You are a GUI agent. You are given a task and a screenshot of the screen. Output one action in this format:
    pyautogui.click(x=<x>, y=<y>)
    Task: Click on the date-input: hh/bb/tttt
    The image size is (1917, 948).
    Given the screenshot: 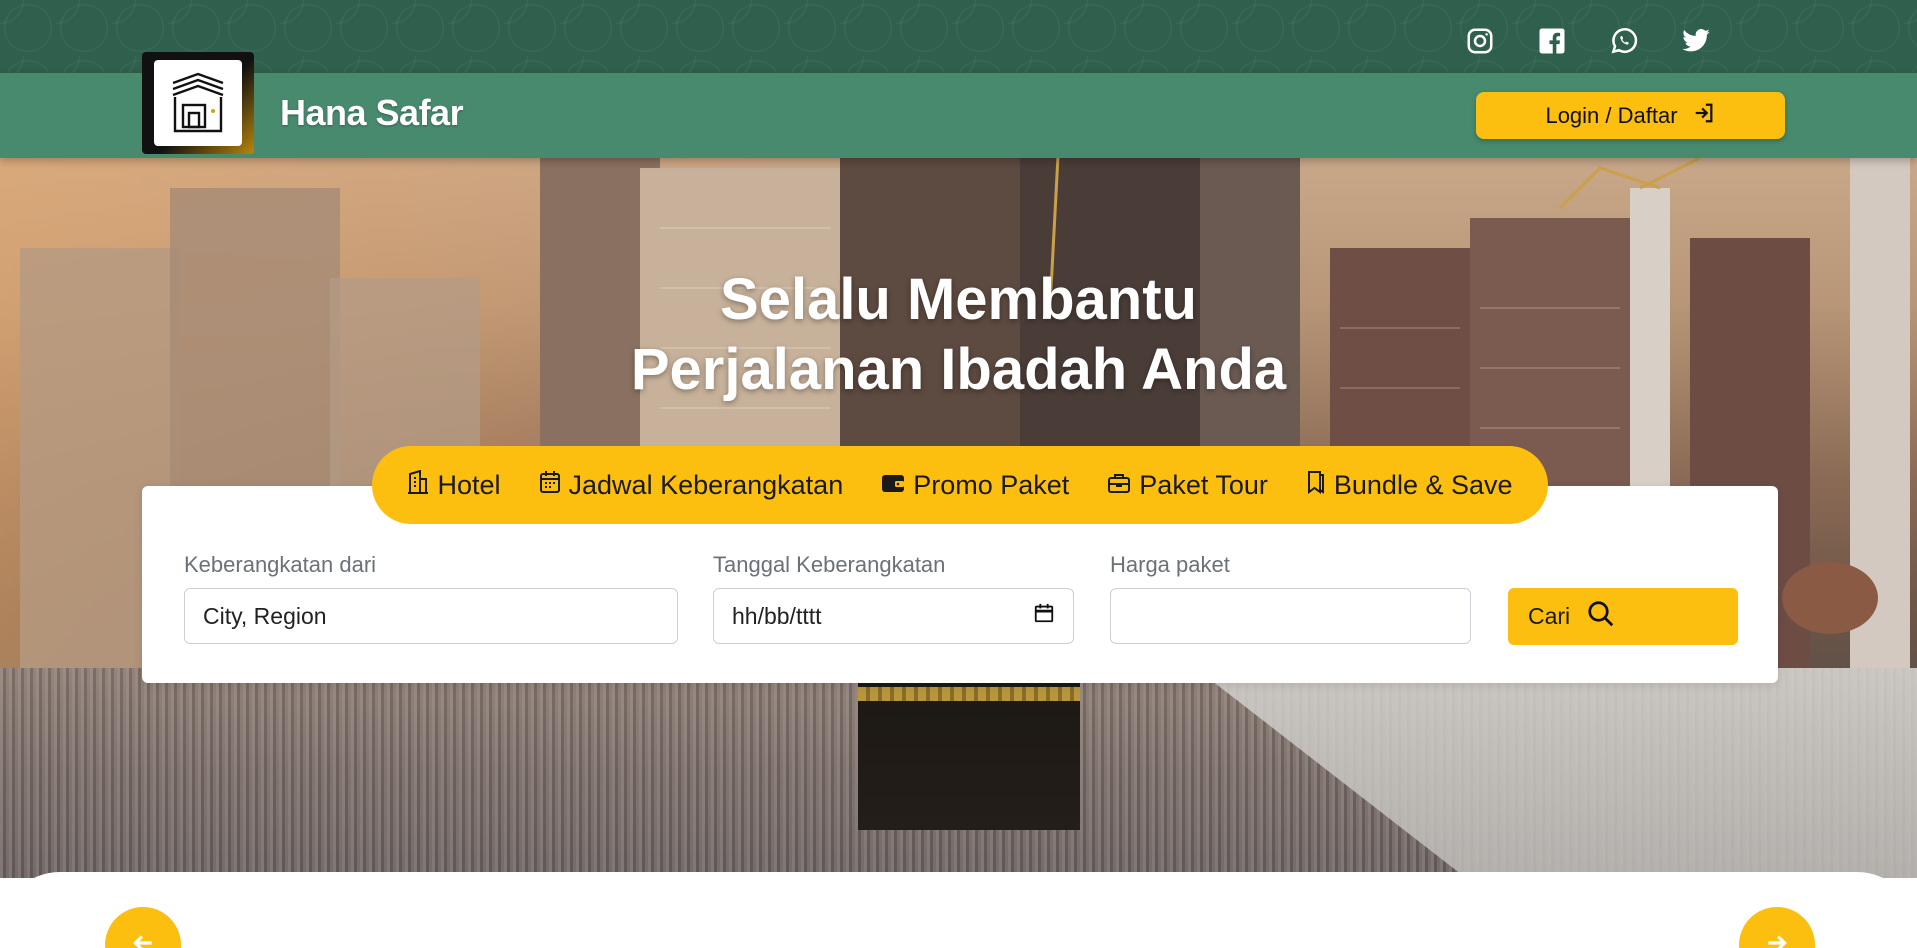 What is the action you would take?
    pyautogui.click(x=893, y=616)
    